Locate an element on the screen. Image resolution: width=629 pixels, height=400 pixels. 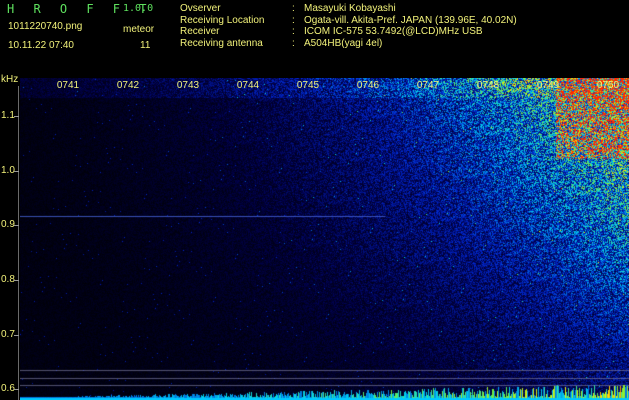
datetime-label: 10.11.22 07:40 is located at coordinates (41, 45).